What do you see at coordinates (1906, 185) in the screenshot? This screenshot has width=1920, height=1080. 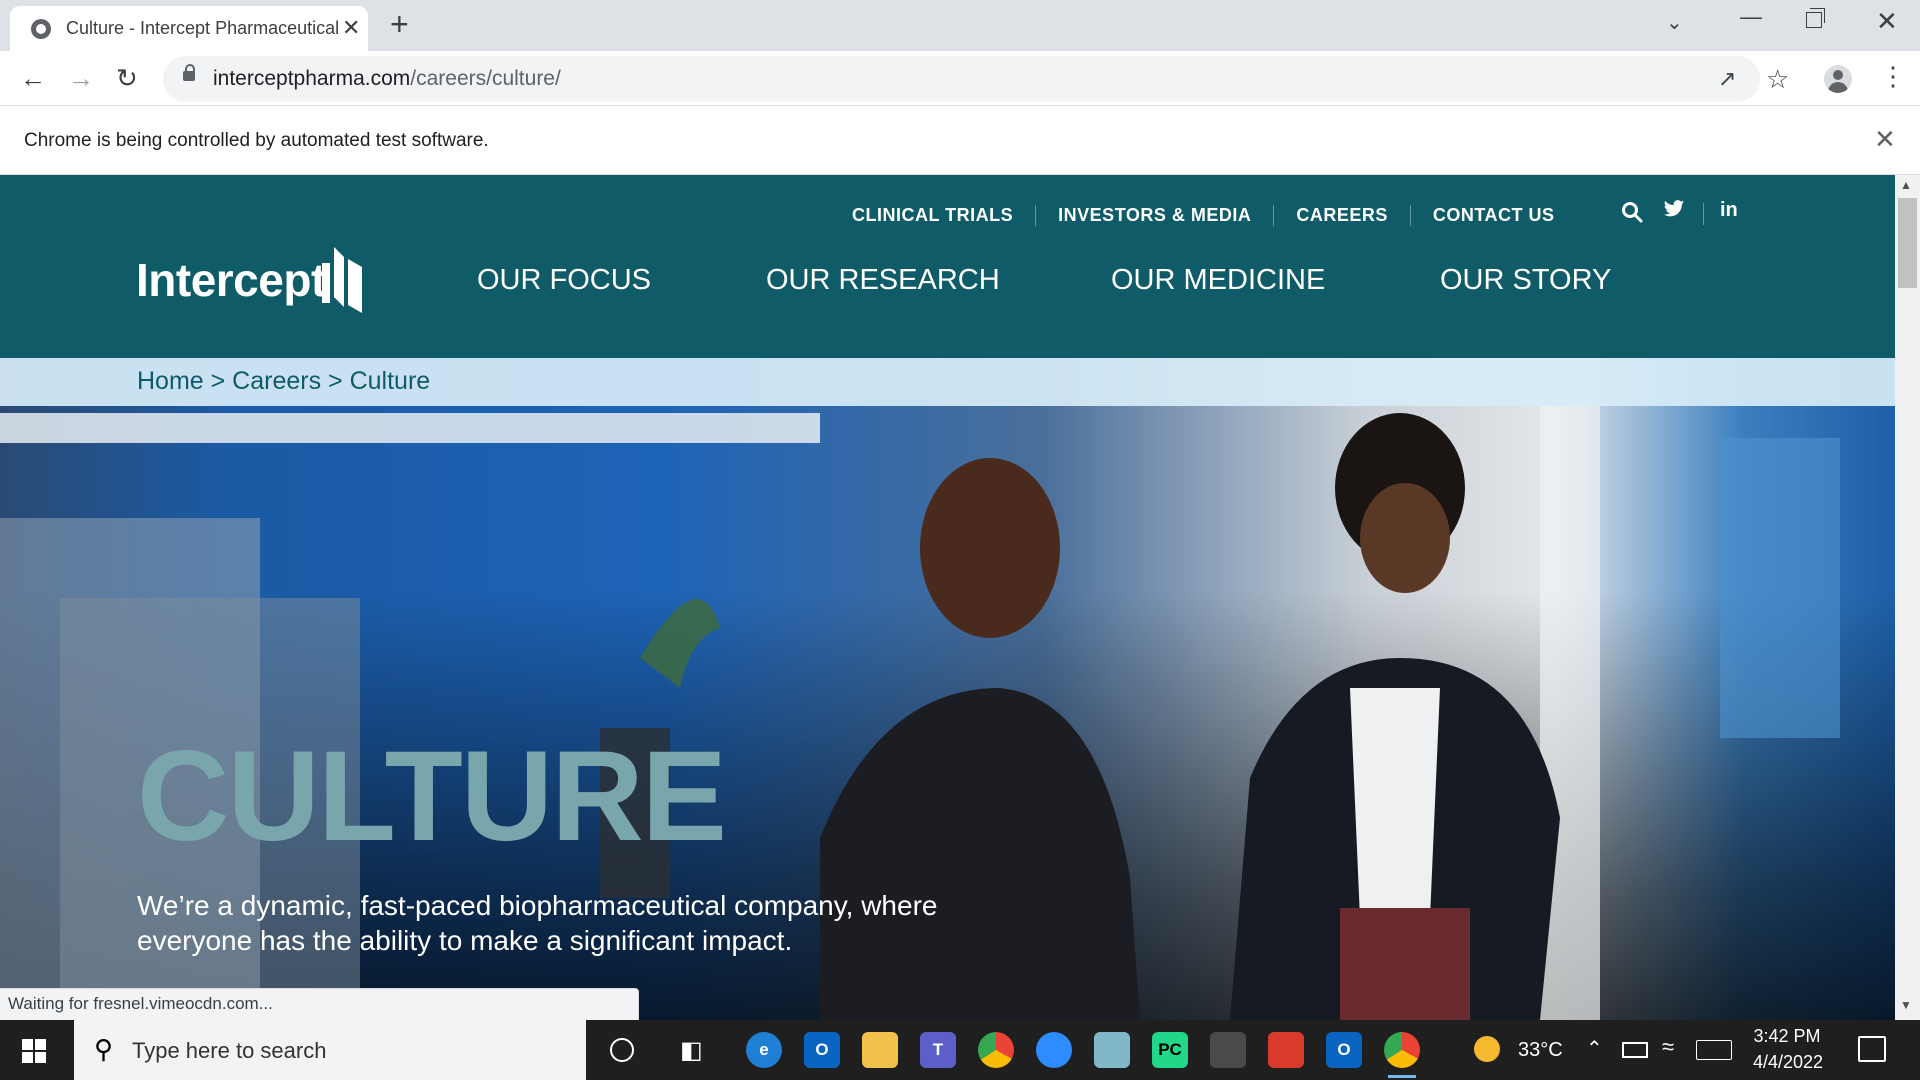 I see `scroll-up-arrow-icon: ▲` at bounding box center [1906, 185].